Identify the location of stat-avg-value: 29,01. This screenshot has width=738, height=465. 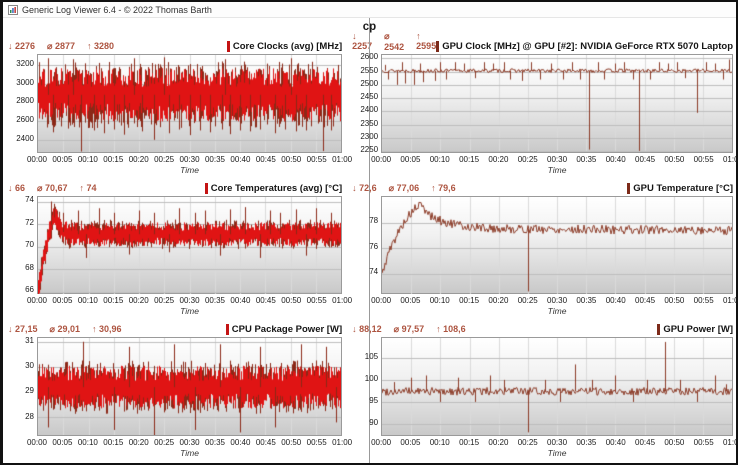
(69, 329).